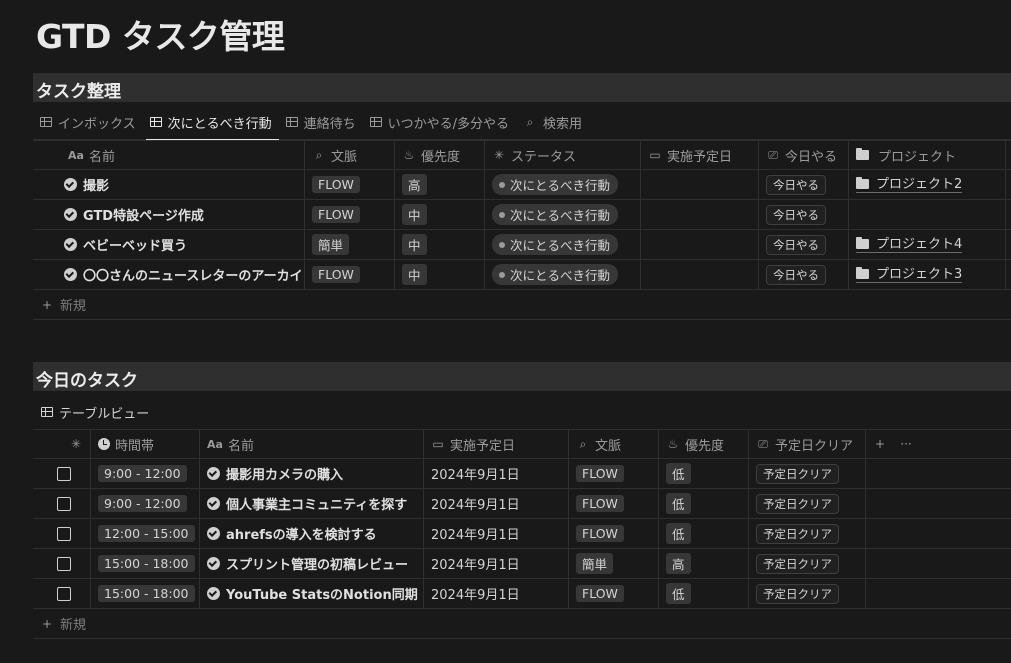 Image resolution: width=1011 pixels, height=663 pixels. I want to click on row-name-cell: 撮影, so click(169, 184).